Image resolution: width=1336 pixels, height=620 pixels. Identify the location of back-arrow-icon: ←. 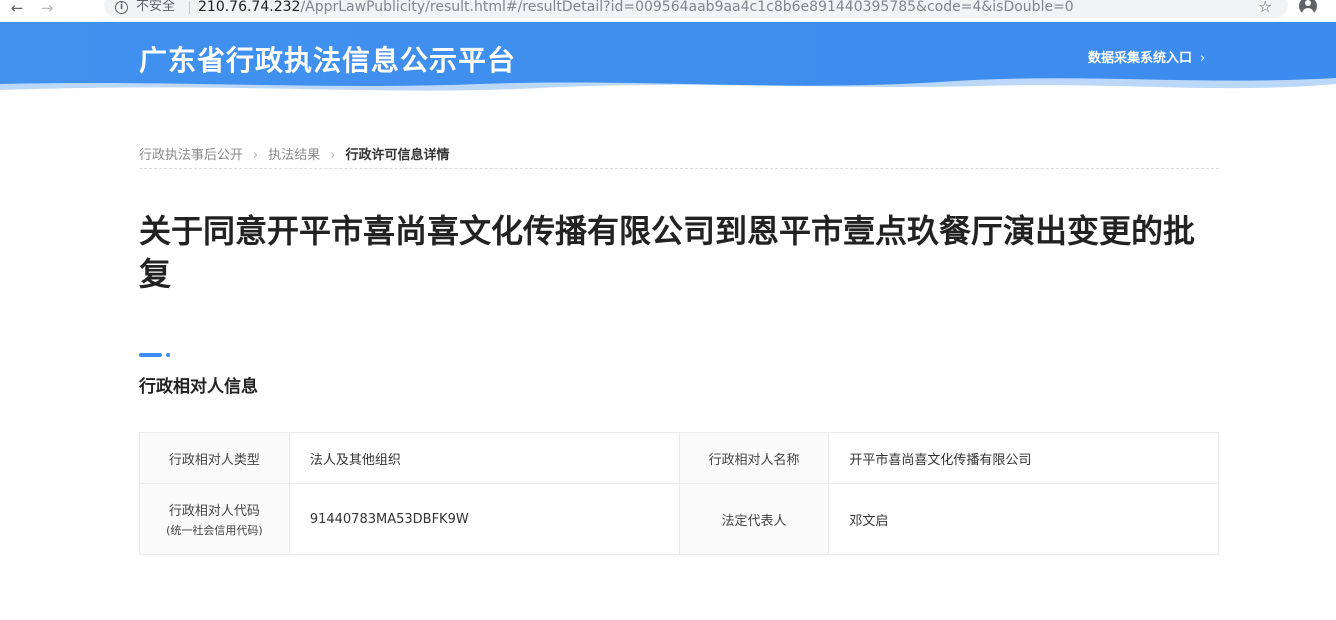
(17, 9).